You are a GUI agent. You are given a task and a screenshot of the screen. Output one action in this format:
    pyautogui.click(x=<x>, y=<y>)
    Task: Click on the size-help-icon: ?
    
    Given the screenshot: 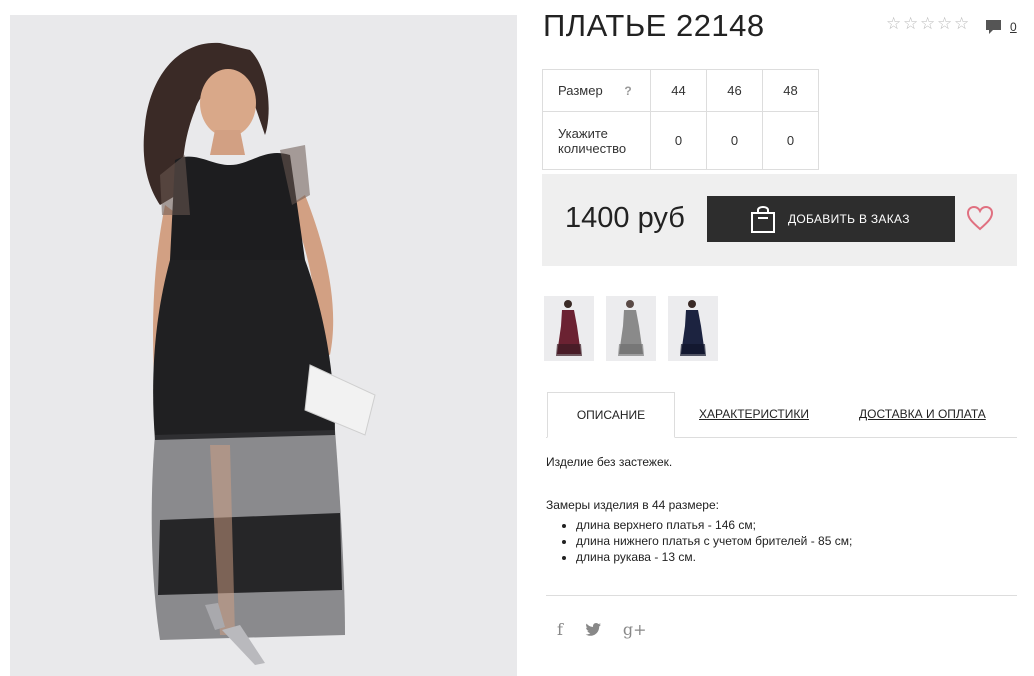 What is the action you would take?
    pyautogui.click(x=627, y=91)
    